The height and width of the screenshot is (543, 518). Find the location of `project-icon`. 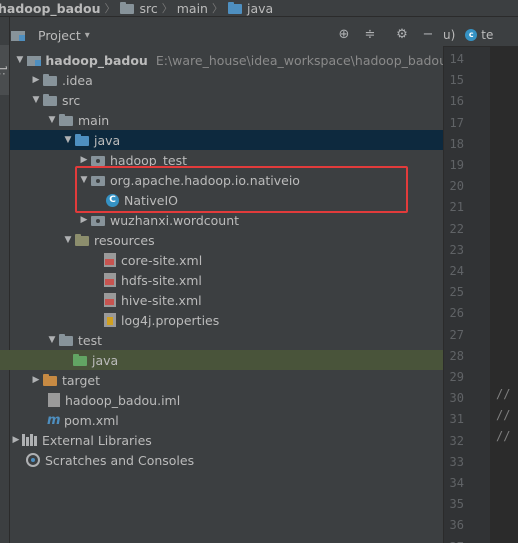

project-icon is located at coordinates (18, 35).